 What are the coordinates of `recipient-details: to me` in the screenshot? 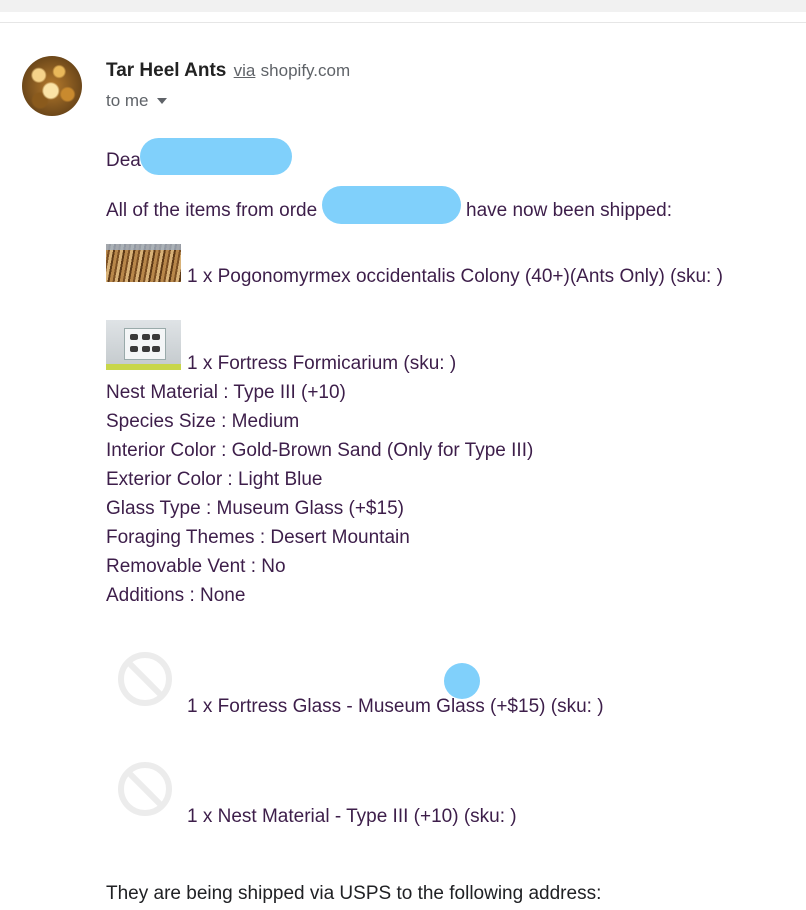 It's located at (136, 101).